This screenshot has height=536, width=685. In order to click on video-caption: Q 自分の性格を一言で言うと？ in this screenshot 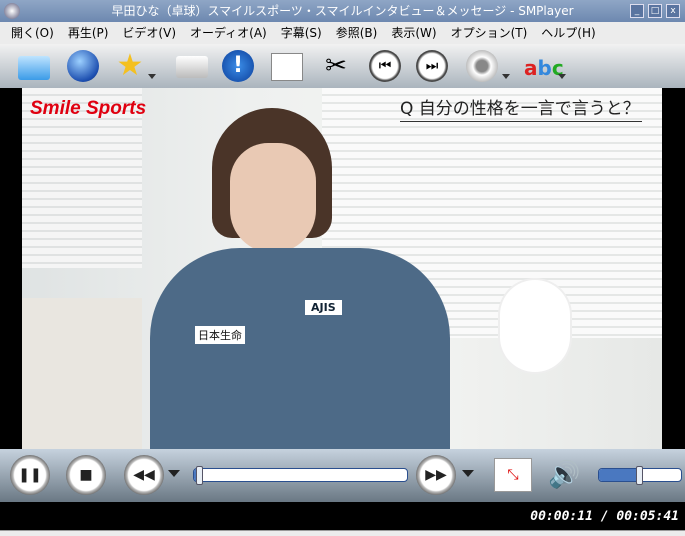, I will do `click(521, 108)`.